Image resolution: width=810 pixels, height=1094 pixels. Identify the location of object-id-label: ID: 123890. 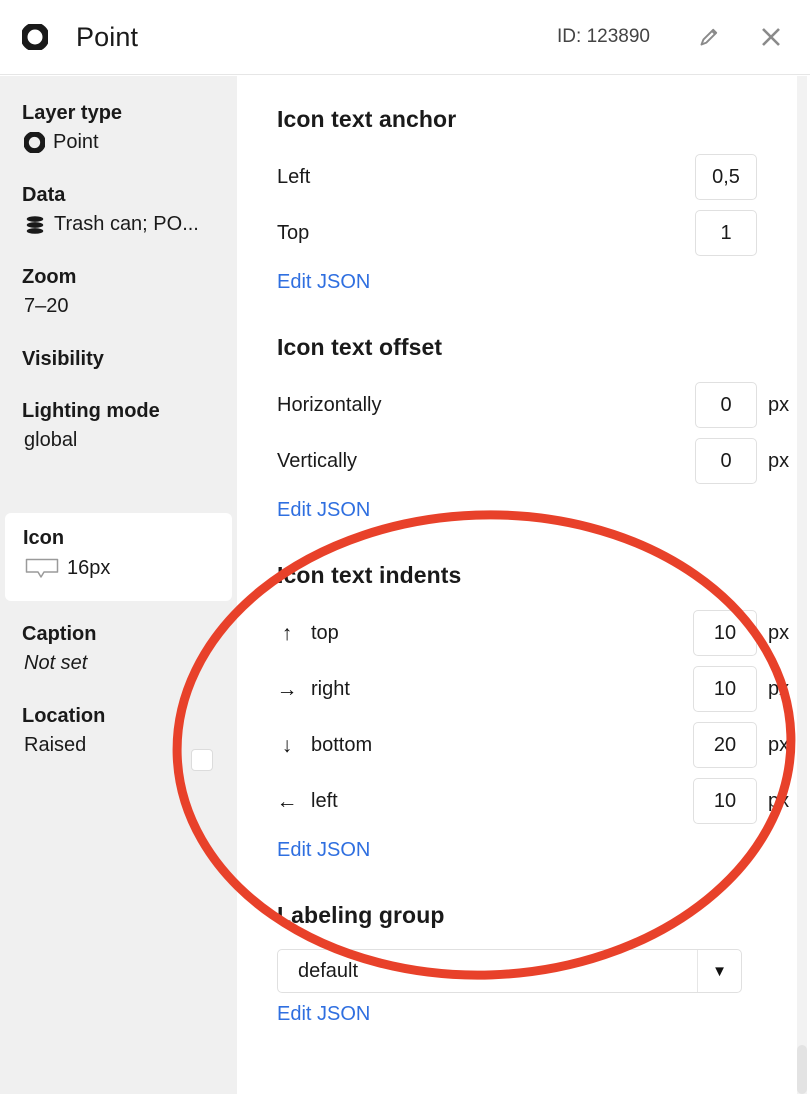
(603, 36).